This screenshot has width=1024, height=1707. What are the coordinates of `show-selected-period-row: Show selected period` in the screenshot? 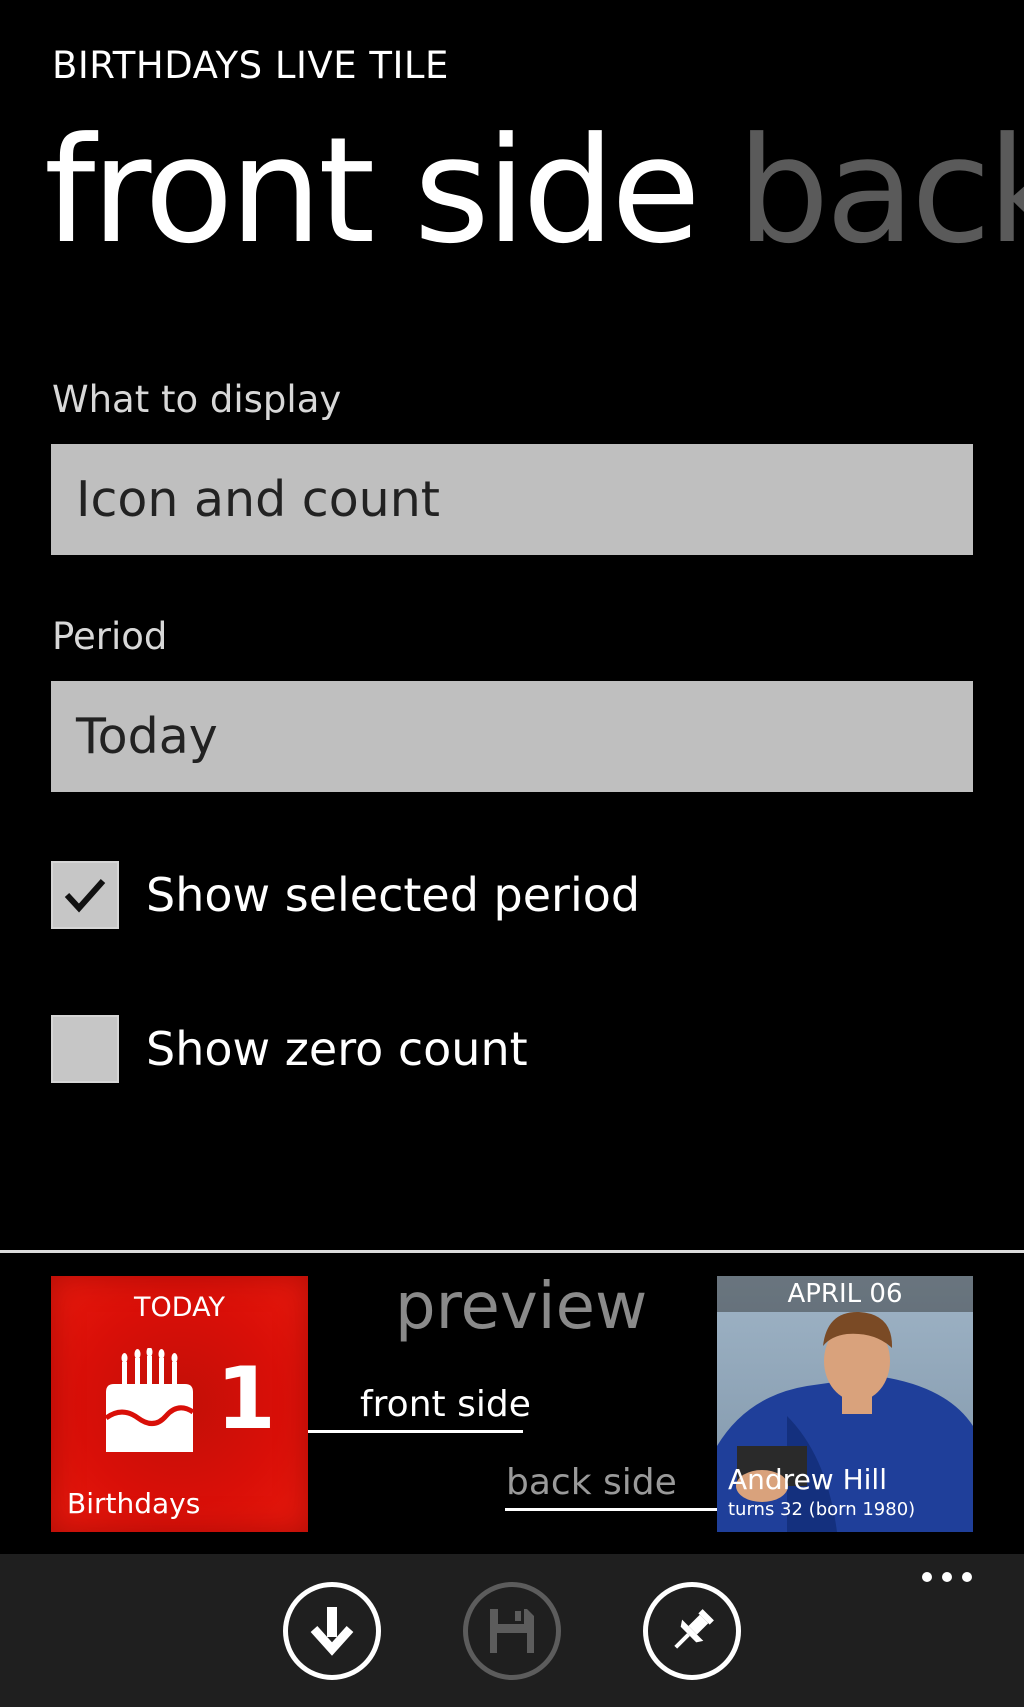 It's located at (345, 895).